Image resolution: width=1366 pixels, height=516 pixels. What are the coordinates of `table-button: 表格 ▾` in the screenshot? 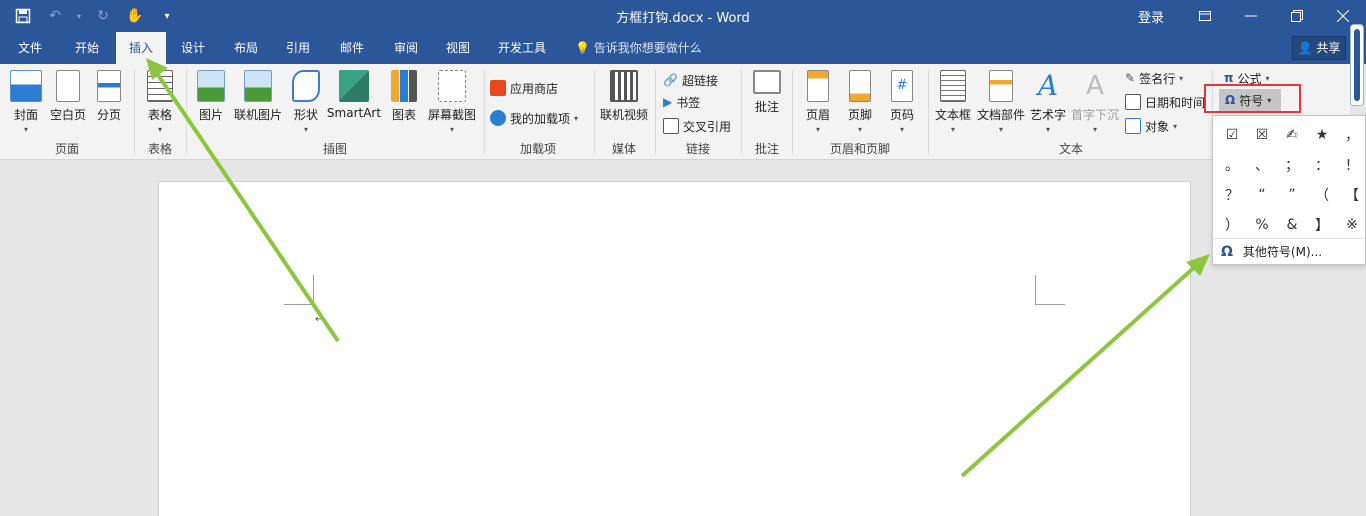 It's located at (160, 102).